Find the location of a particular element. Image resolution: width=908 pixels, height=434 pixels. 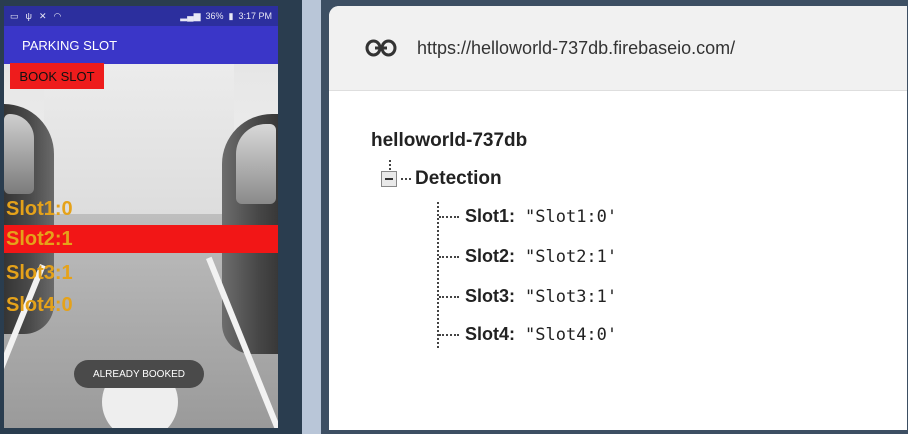

app-title: PARKING SLOT is located at coordinates (70, 45).